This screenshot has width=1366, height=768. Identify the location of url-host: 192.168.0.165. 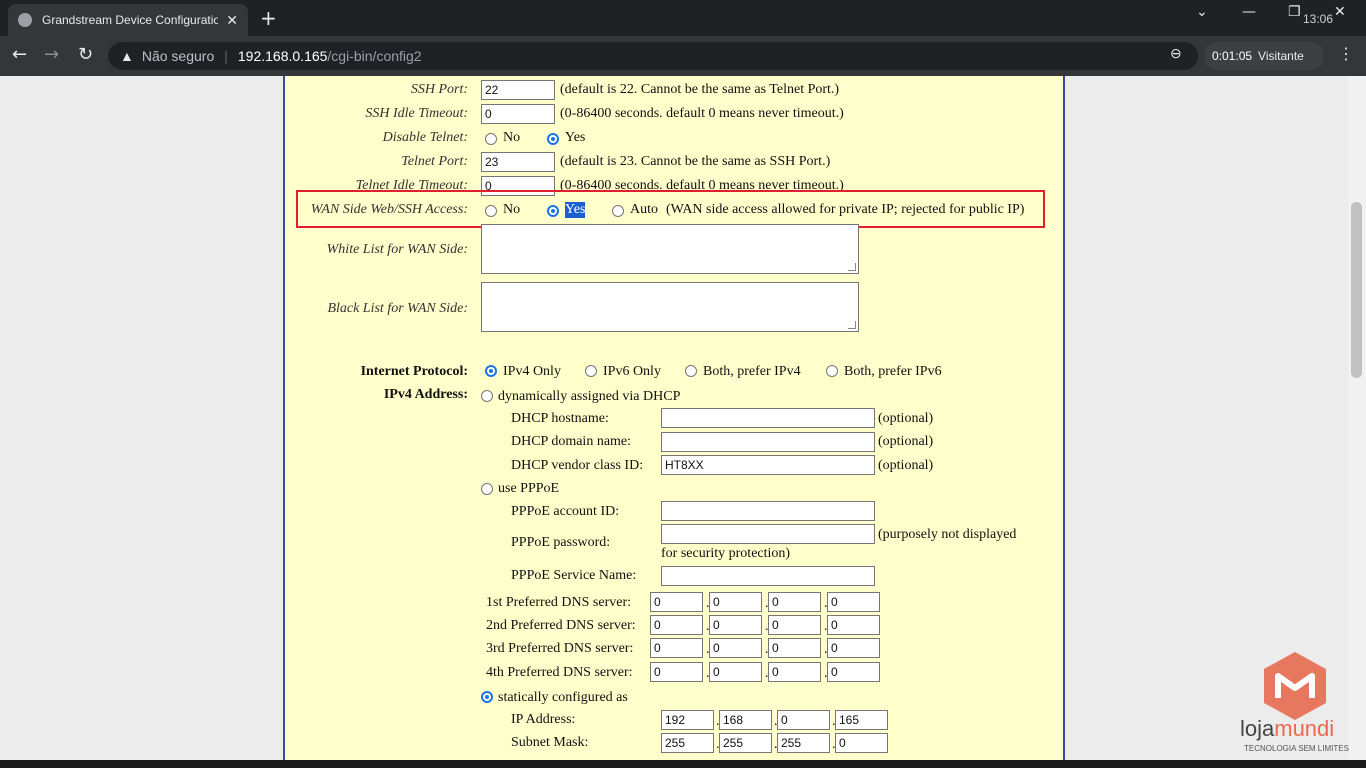
(282, 56).